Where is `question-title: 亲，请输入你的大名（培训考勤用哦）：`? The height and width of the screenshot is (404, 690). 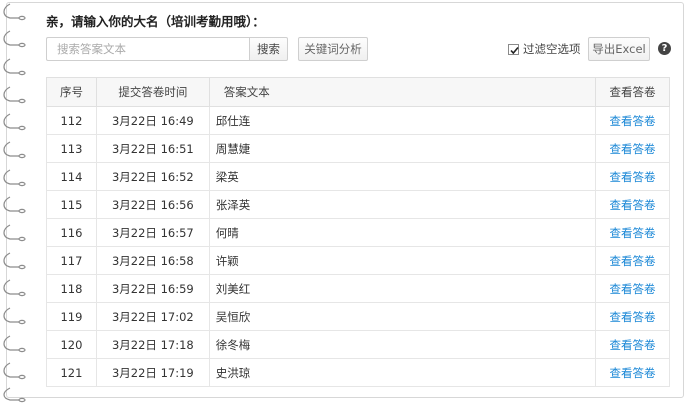 question-title: 亲，请输入你的大名（培训考勤用哦）： is located at coordinates (155, 21).